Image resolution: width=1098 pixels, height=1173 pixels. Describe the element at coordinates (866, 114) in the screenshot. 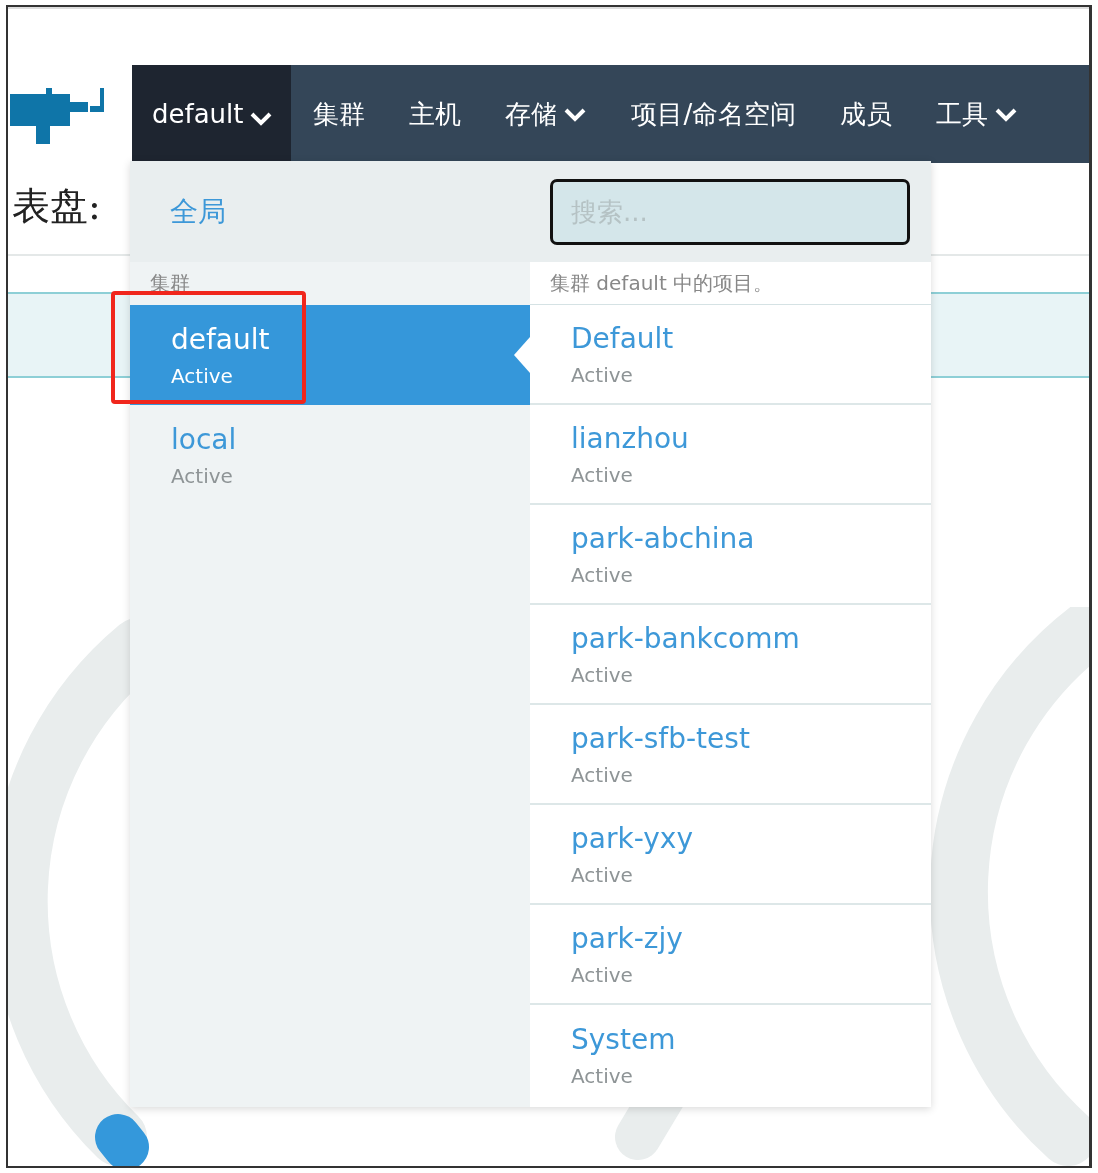

I see `nav-item: 成员` at that location.